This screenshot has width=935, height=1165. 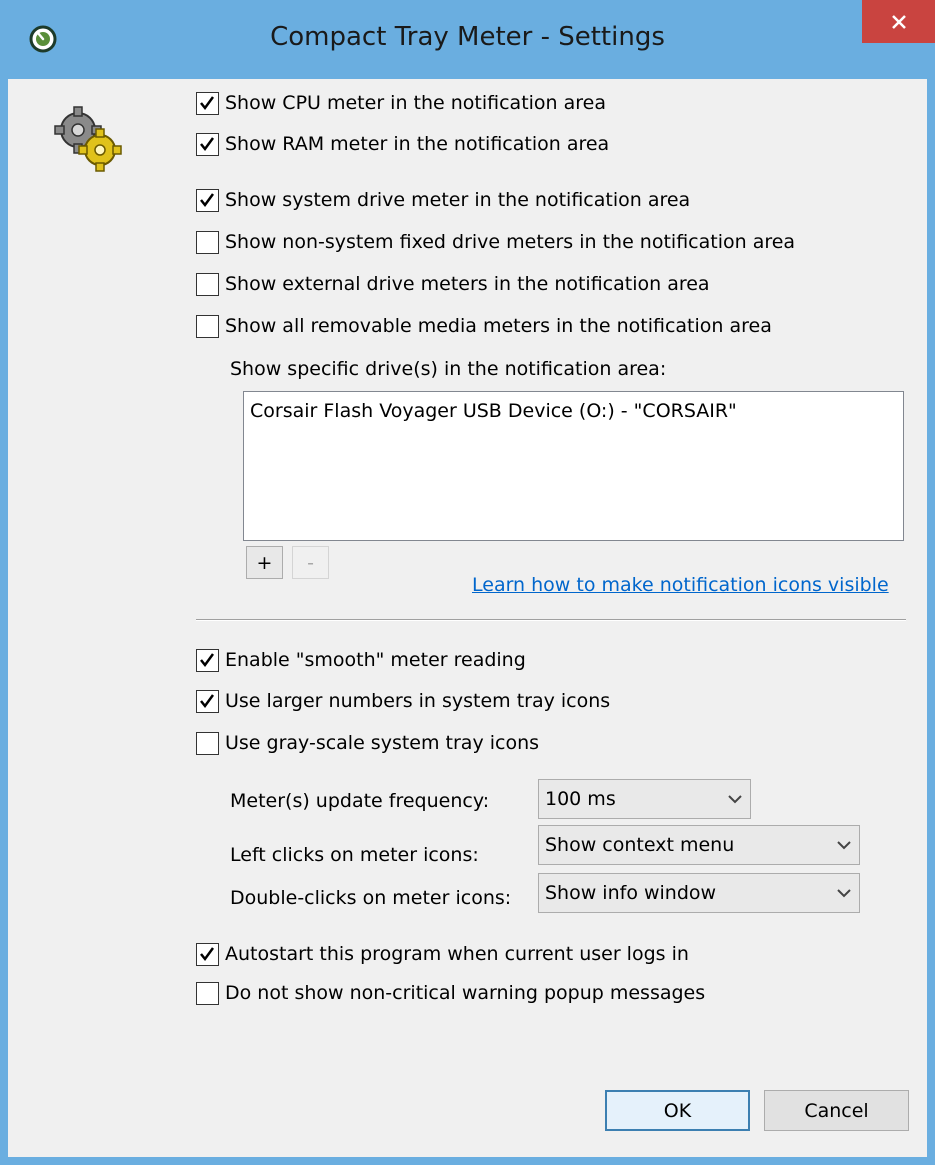 I want to click on ok-button: OK, so click(x=677, y=1110).